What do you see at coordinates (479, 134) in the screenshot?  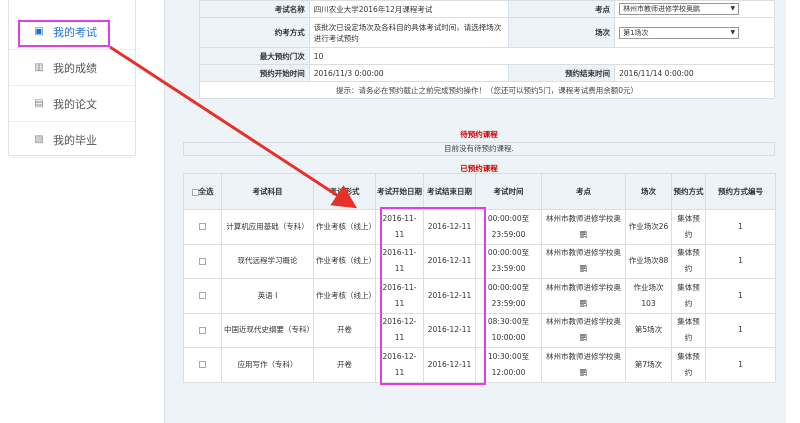 I see `pending-title: 待预约课程` at bounding box center [479, 134].